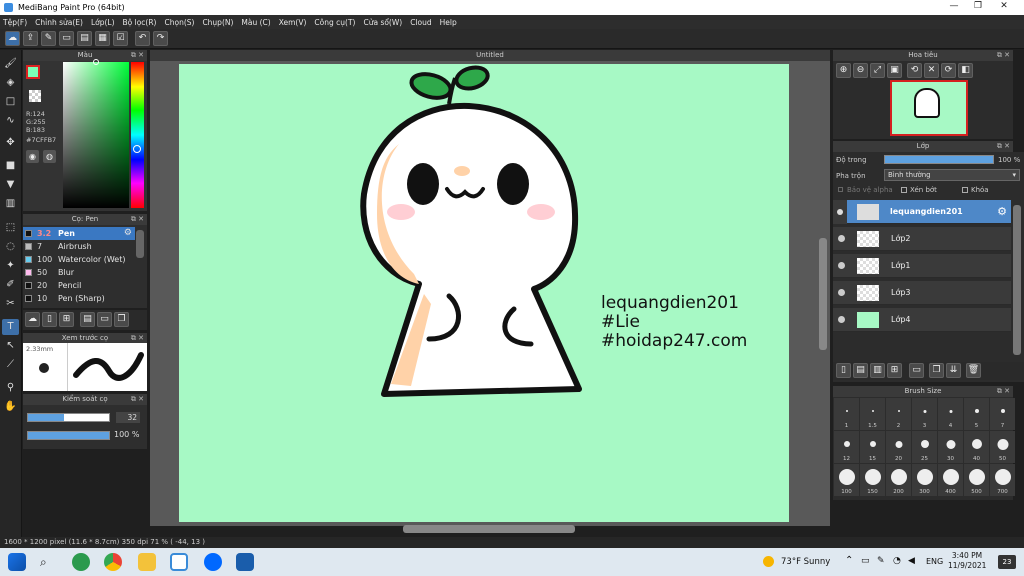  What do you see at coordinates (894, 370) in the screenshot?
I see `add-layer-menu-icon: ⊞` at bounding box center [894, 370].